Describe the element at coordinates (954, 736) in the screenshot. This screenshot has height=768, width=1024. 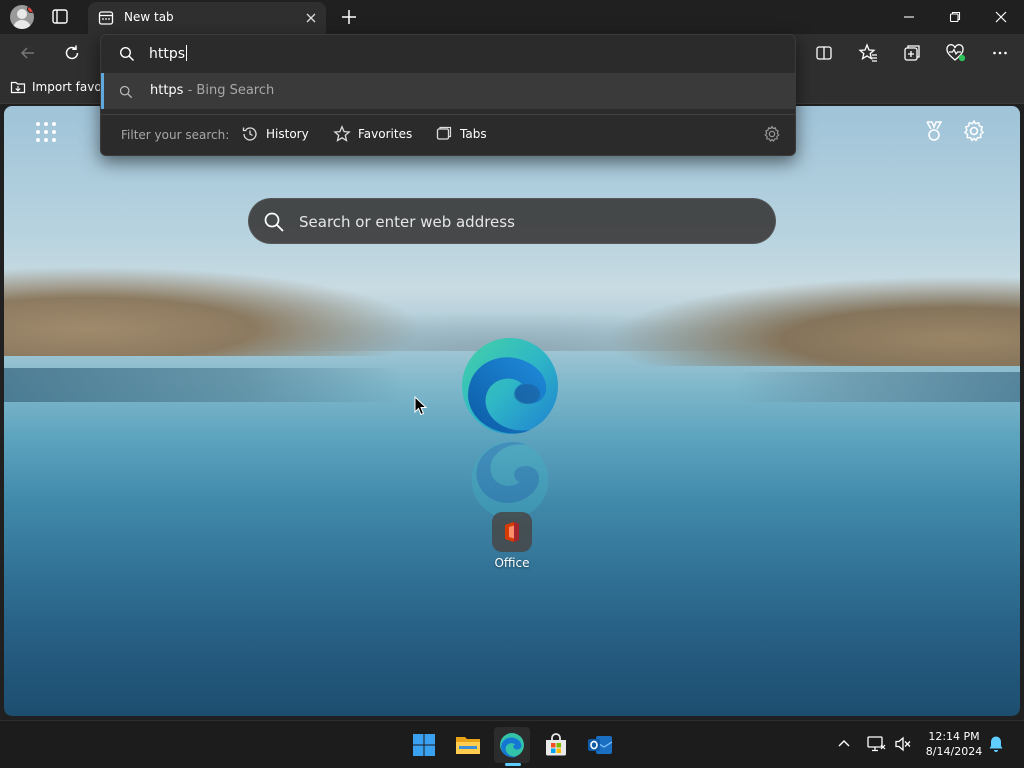
I see `clock-time: 12:14 PM` at that location.